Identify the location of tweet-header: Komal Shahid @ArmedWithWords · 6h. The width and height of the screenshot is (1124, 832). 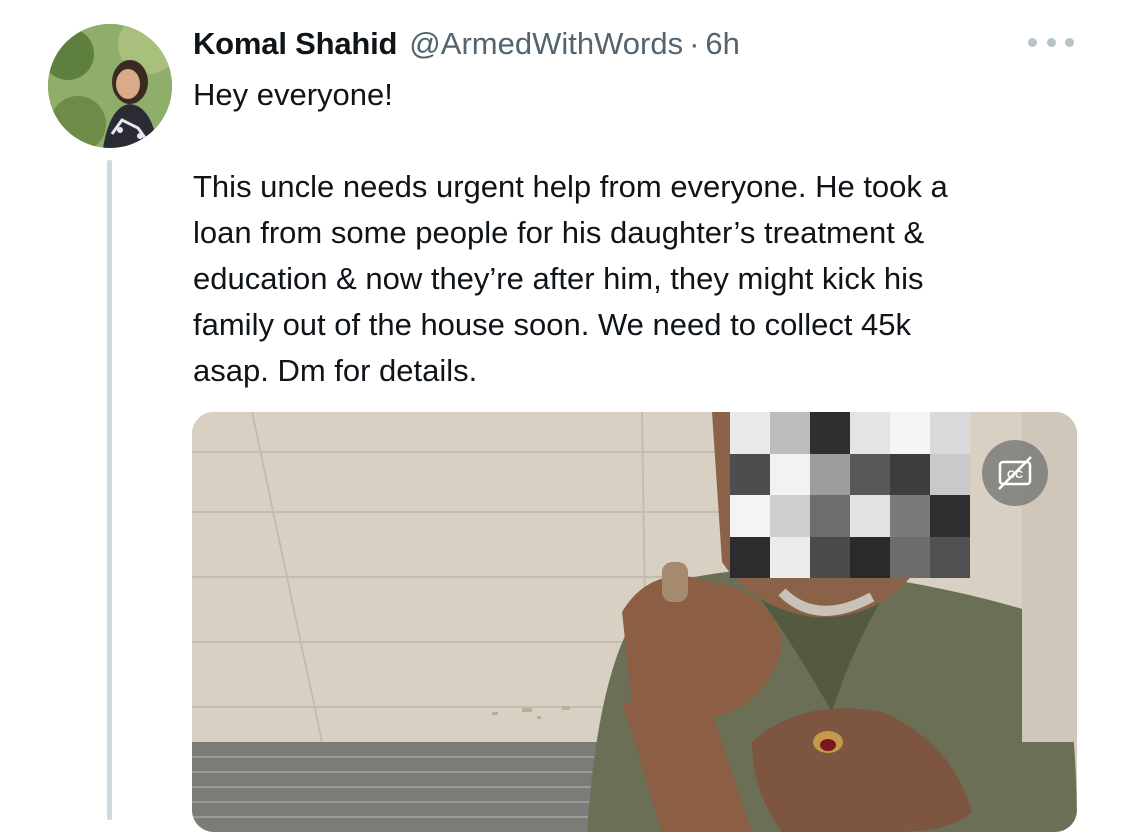
(643, 44).